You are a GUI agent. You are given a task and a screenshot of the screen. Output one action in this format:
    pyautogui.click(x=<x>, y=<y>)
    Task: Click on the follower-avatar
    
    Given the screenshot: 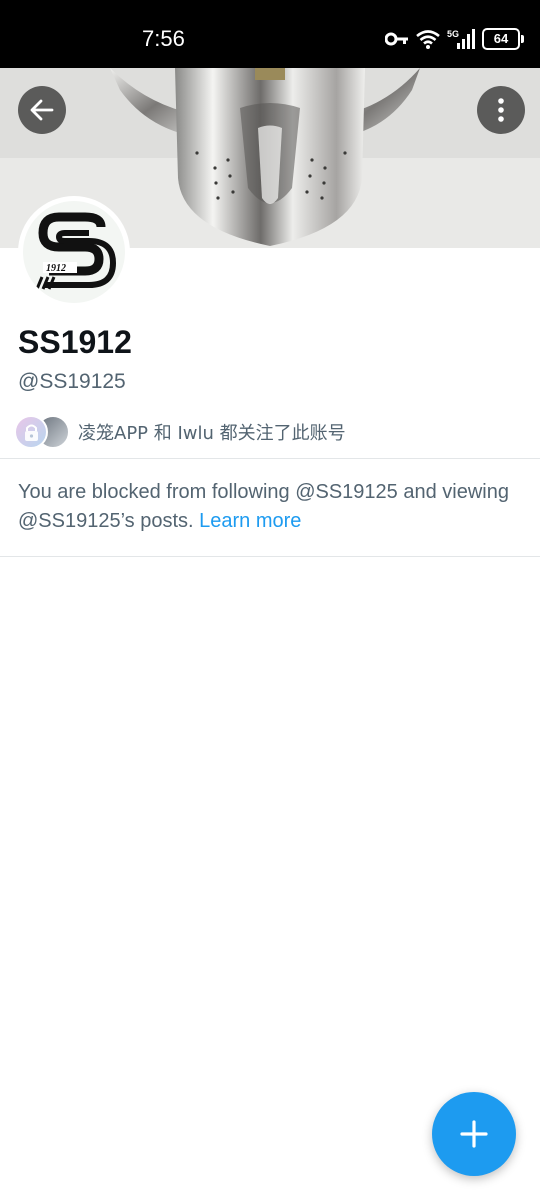 What is the action you would take?
    pyautogui.click(x=31, y=432)
    